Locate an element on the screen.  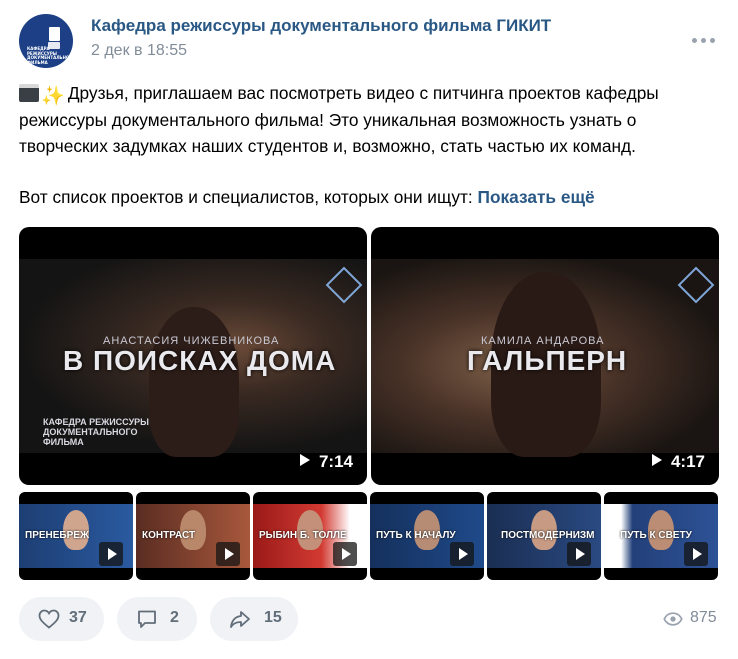
thumbnail-3-title: РЫБИН Б. ТОЛЛЕ is located at coordinates (303, 535).